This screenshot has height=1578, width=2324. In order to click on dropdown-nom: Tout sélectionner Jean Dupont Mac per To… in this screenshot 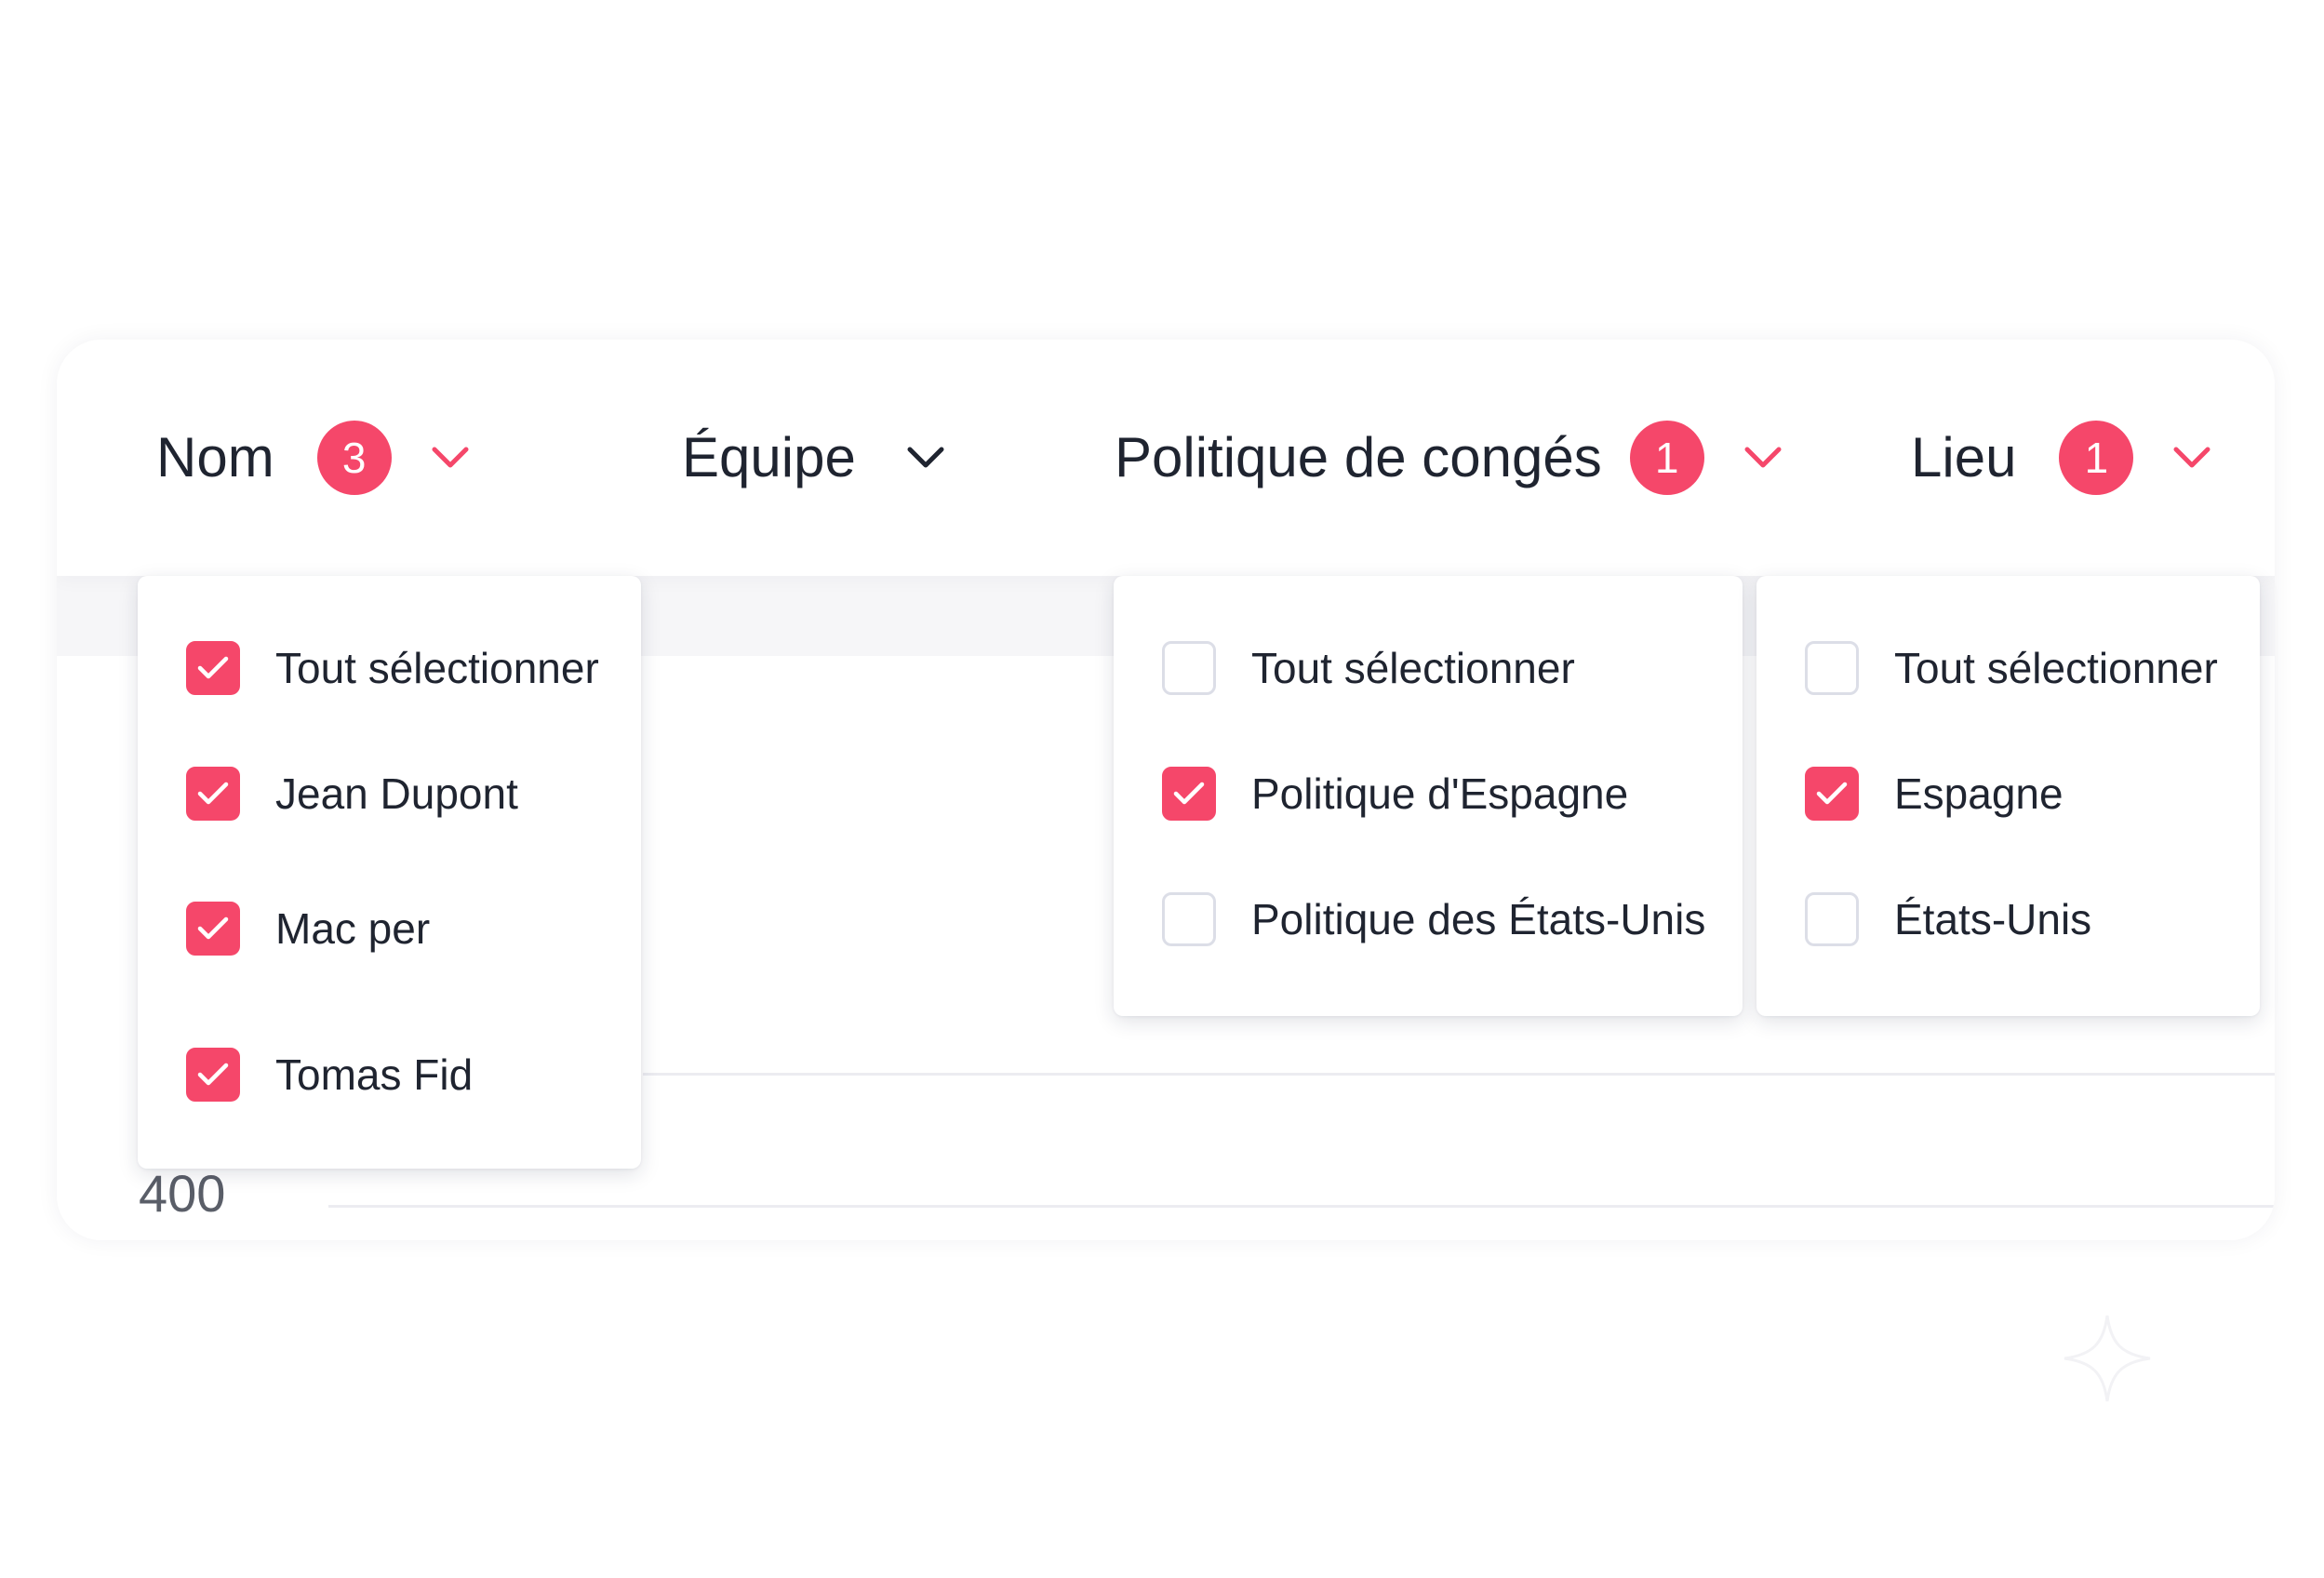, I will do `click(389, 872)`.